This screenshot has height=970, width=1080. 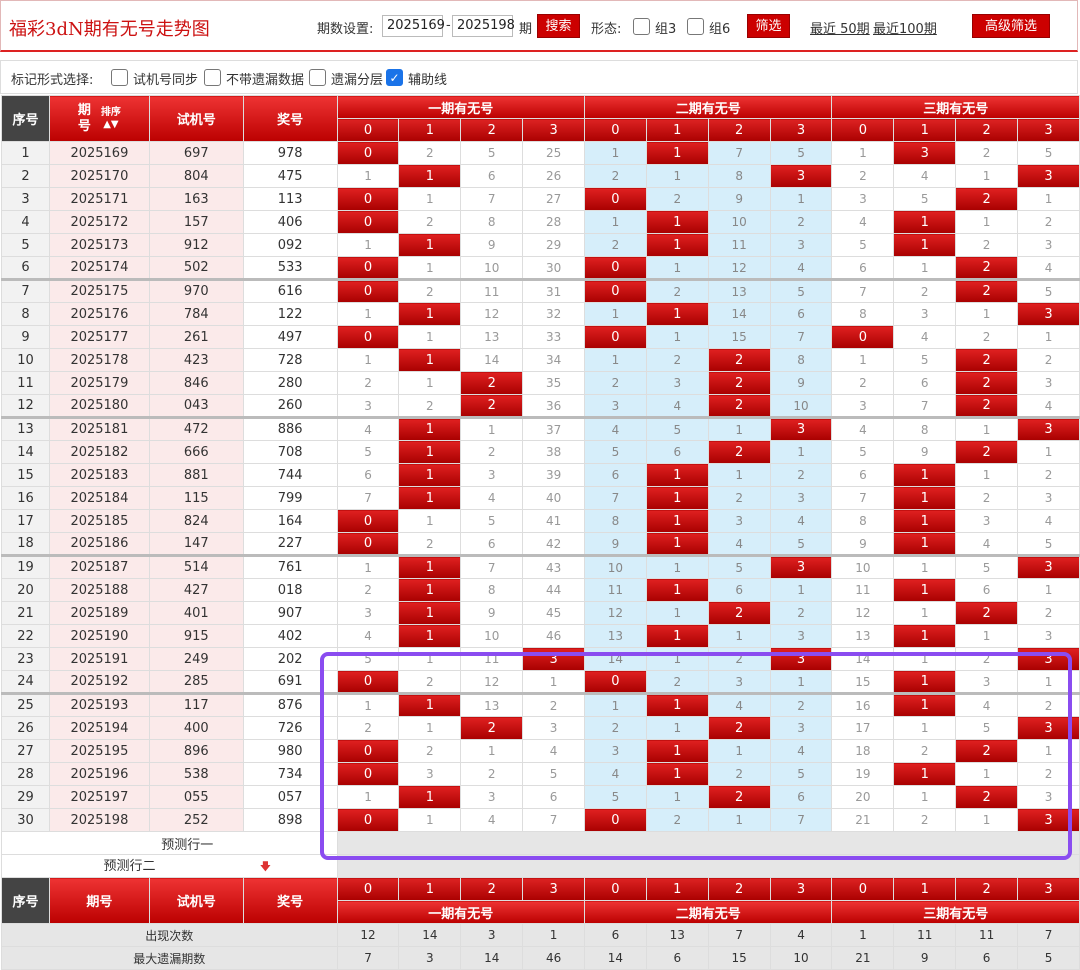 What do you see at coordinates (925, 935) in the screenshot?
I see `stat-occurrence-cell: 11` at bounding box center [925, 935].